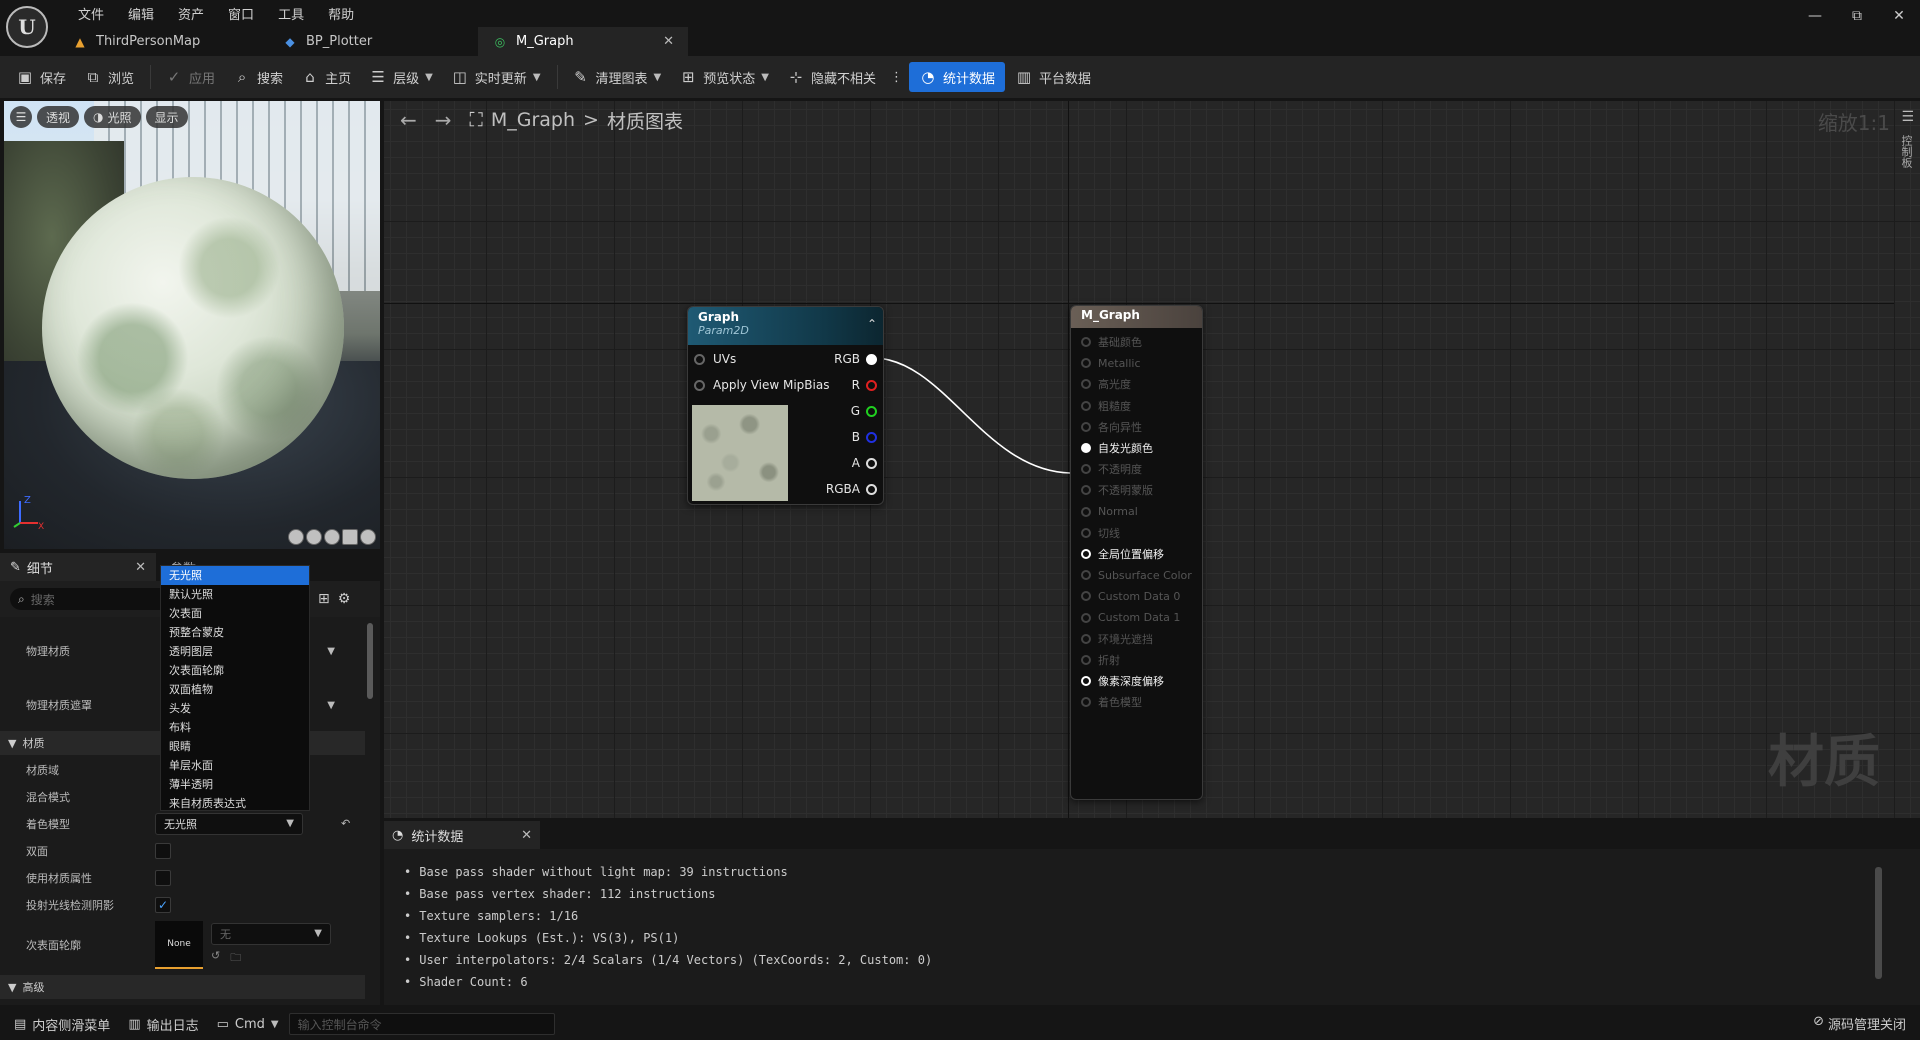 Image resolution: width=1920 pixels, height=1040 pixels. I want to click on dropdown-option-subsurface: 次表面, so click(235, 613).